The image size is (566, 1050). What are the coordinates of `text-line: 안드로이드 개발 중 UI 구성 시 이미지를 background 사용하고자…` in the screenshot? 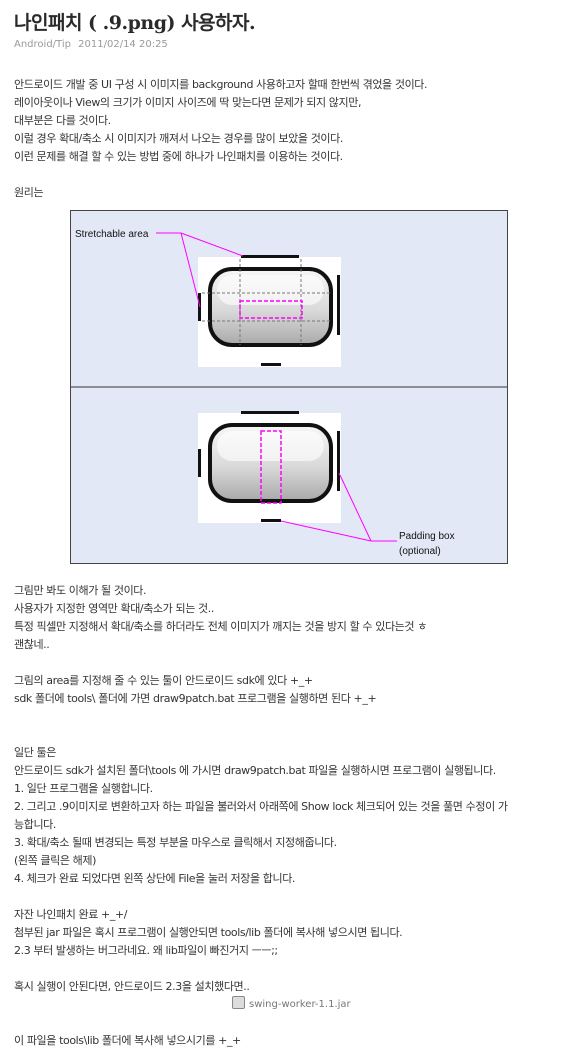 It's located at (221, 84).